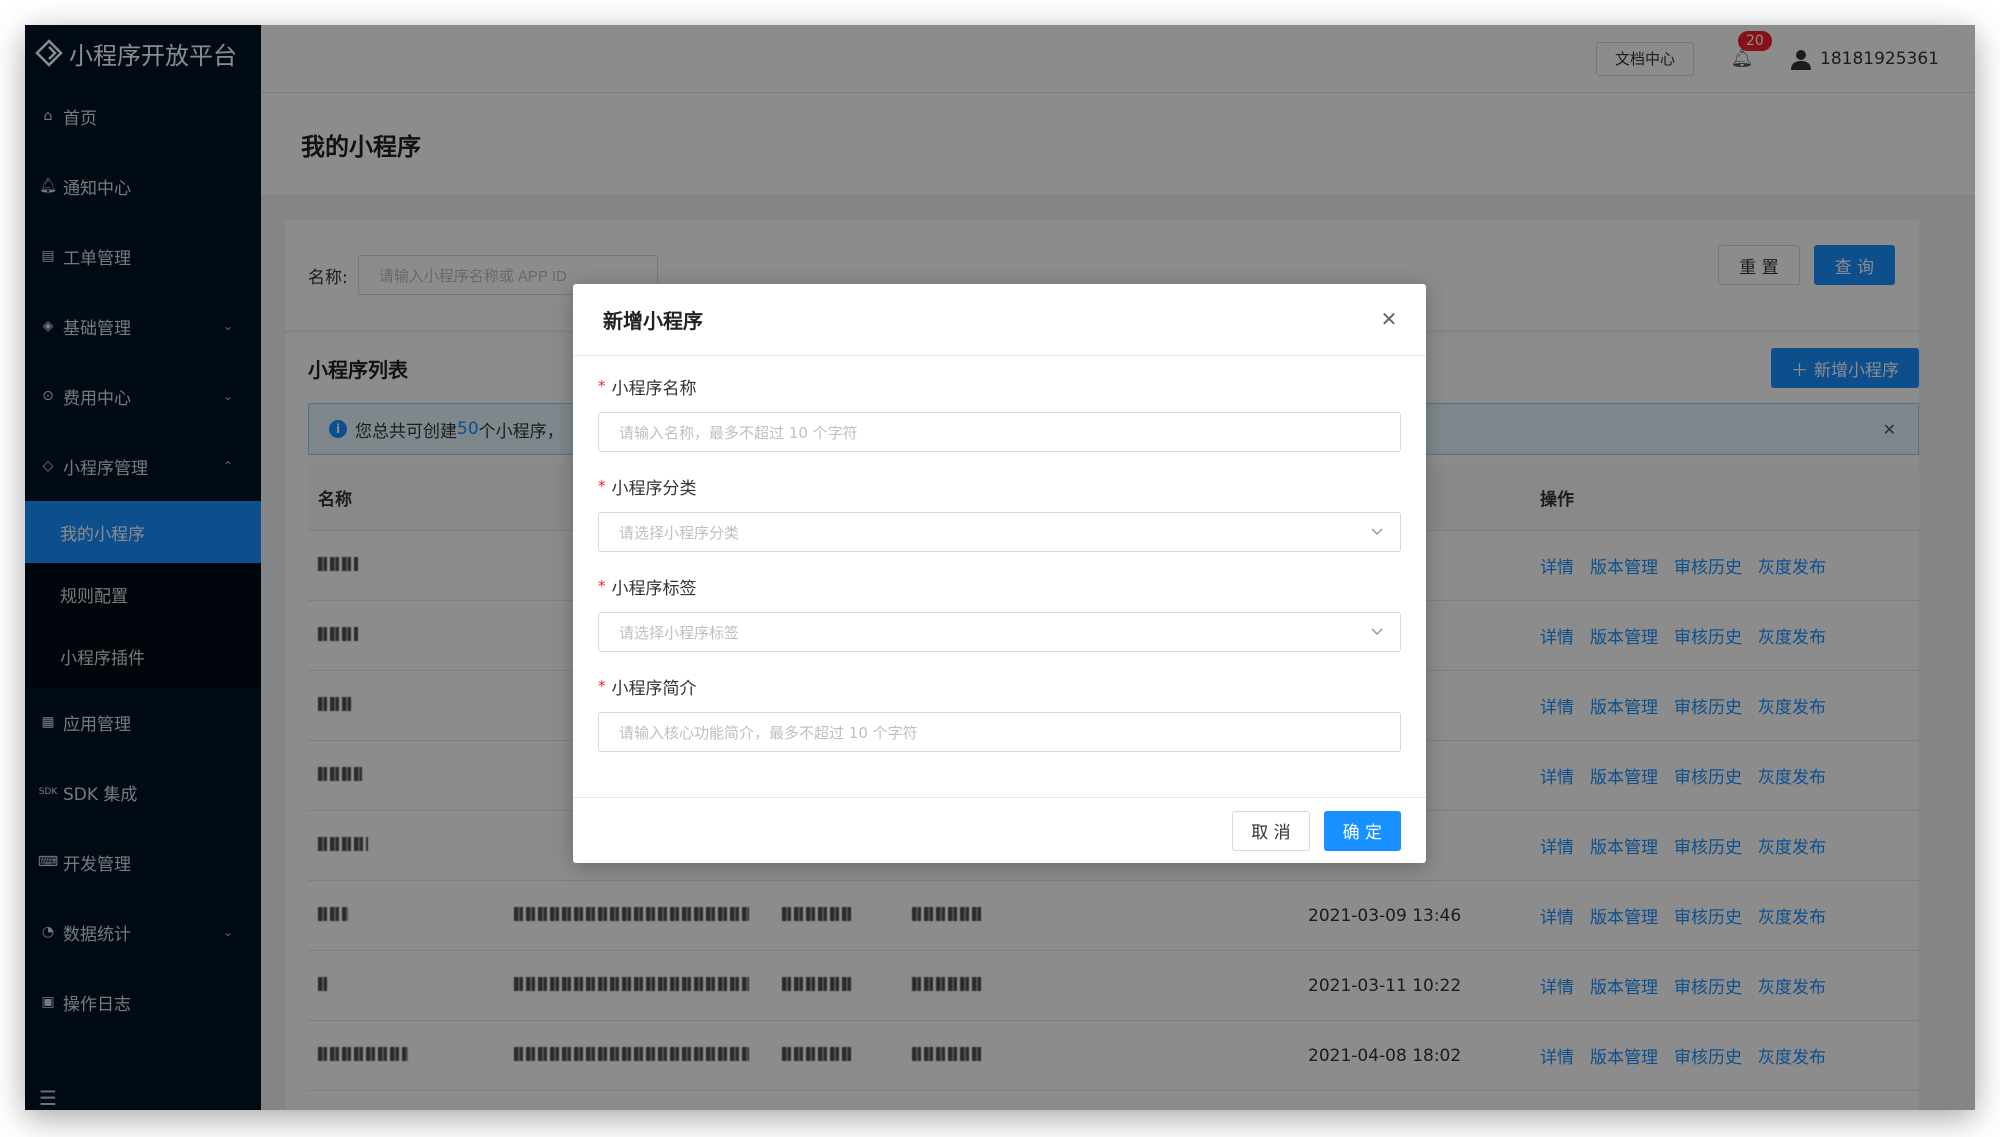 The height and width of the screenshot is (1137, 2000). Describe the element at coordinates (999, 432) in the screenshot. I see `name-input: 请输入名称，最多不超过 10 个字符` at that location.